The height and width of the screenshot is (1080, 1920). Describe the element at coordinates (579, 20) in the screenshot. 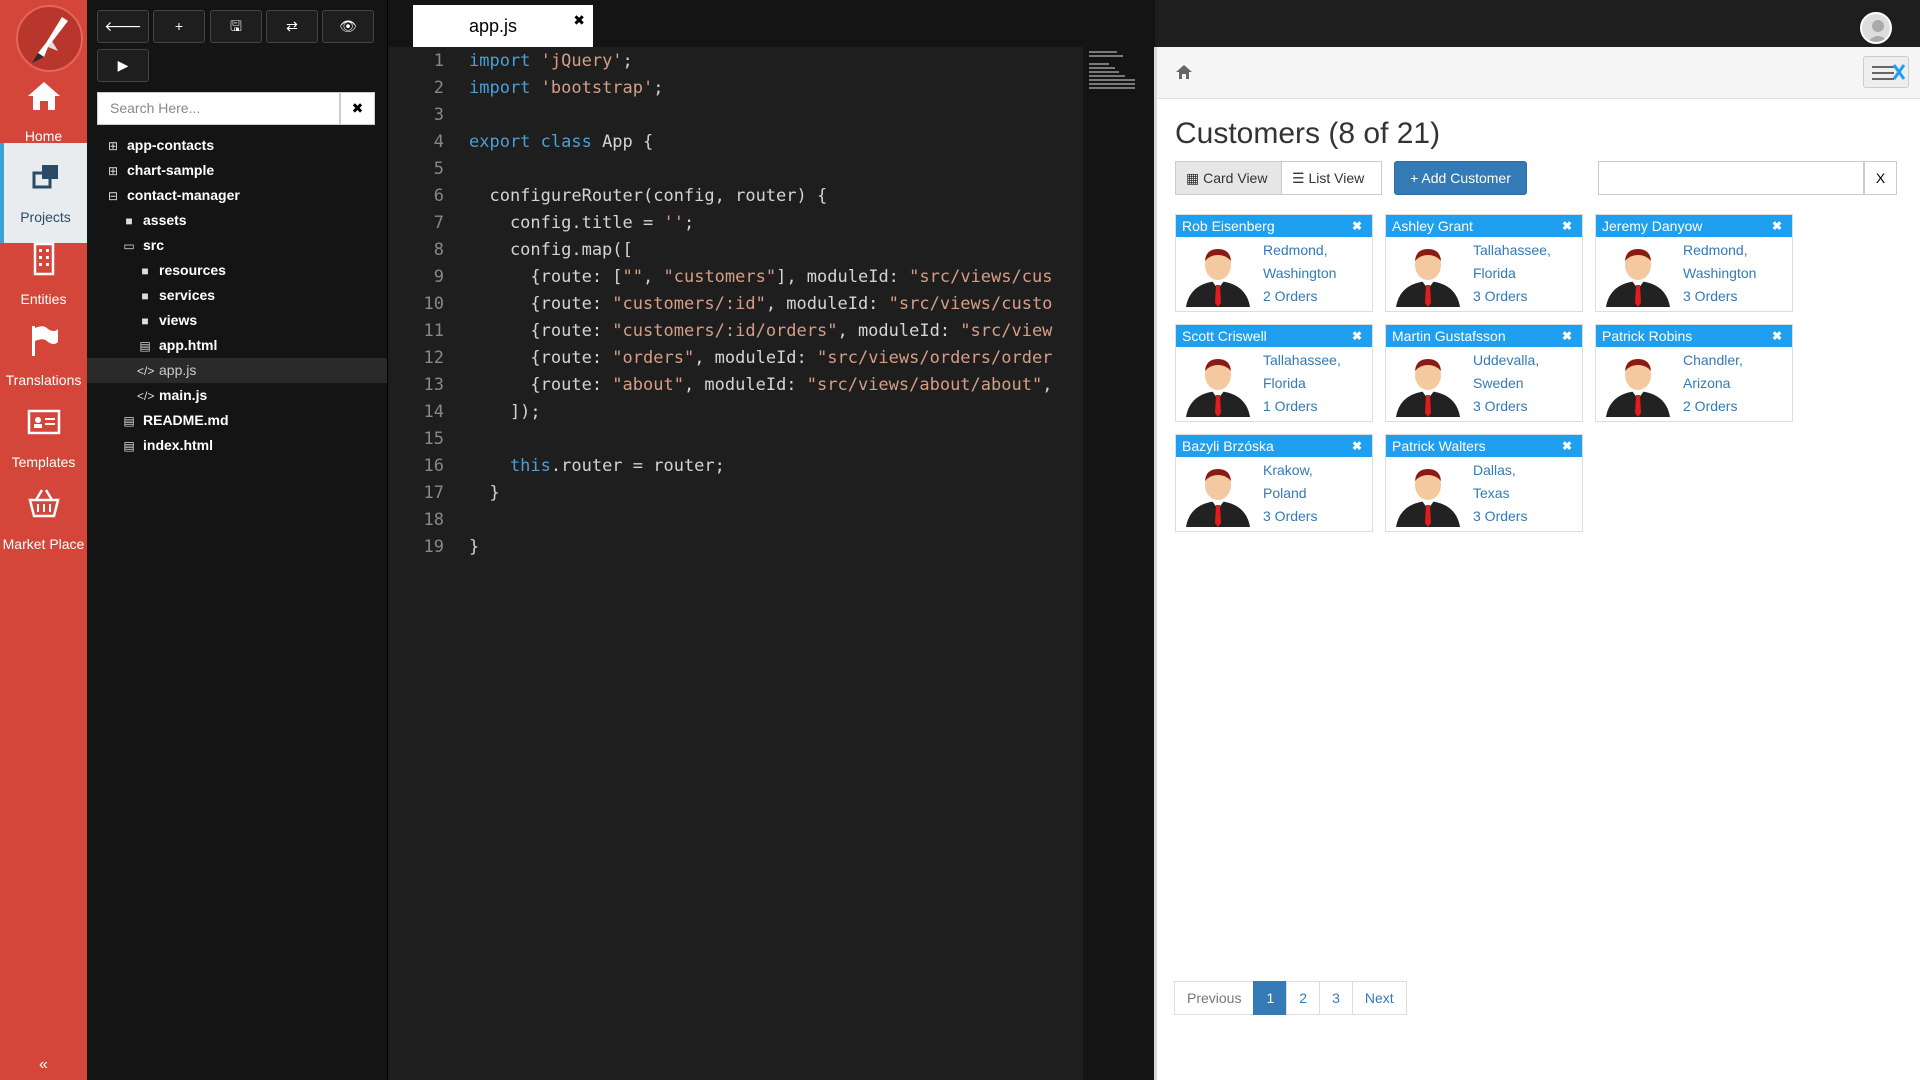

I see `tab-close-button: ✖` at that location.